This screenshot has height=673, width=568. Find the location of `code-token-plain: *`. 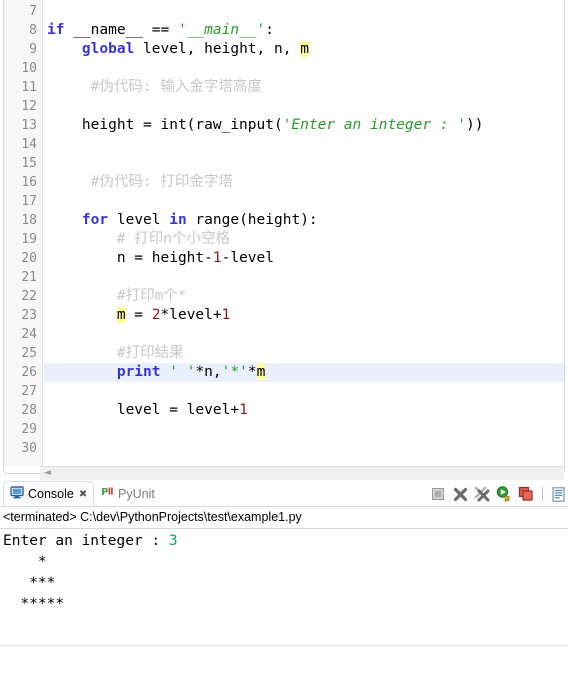

code-token-plain: * is located at coordinates (252, 372).